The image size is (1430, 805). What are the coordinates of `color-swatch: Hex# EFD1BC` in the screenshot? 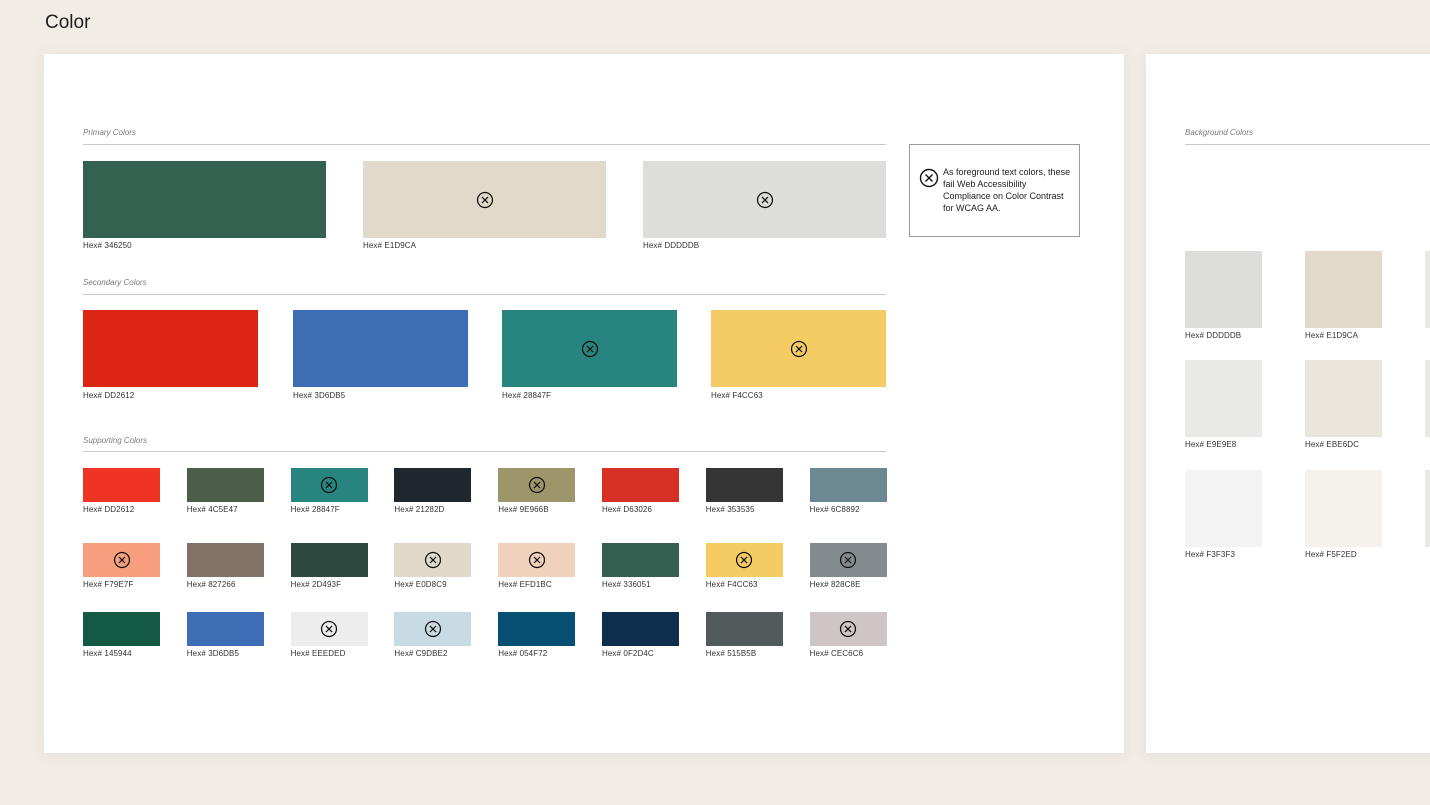 It's located at (537, 566).